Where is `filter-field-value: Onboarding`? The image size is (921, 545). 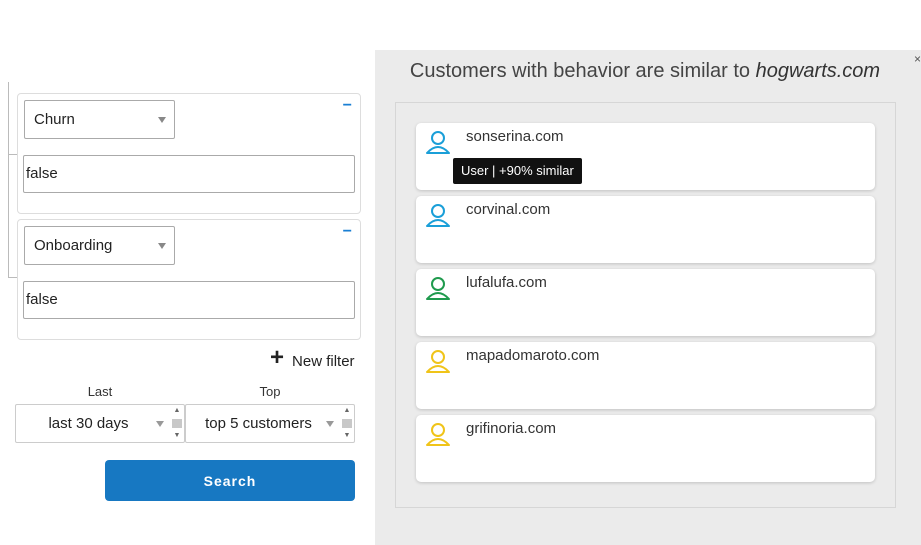 filter-field-value: Onboarding is located at coordinates (73, 245).